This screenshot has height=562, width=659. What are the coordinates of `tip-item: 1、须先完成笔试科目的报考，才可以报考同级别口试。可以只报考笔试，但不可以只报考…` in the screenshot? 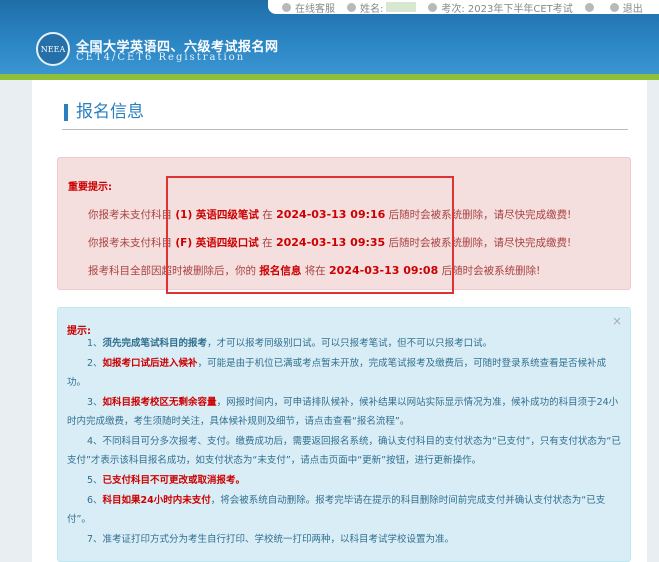 It's located at (290, 343).